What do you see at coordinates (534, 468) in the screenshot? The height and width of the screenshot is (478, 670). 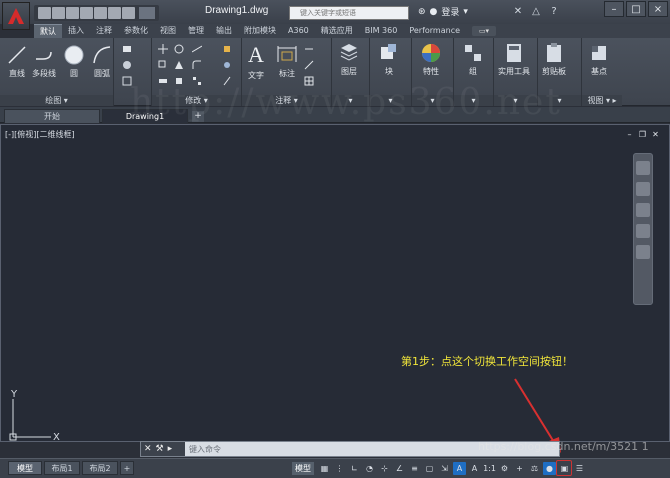 I see `units-icon: ⚖` at bounding box center [534, 468].